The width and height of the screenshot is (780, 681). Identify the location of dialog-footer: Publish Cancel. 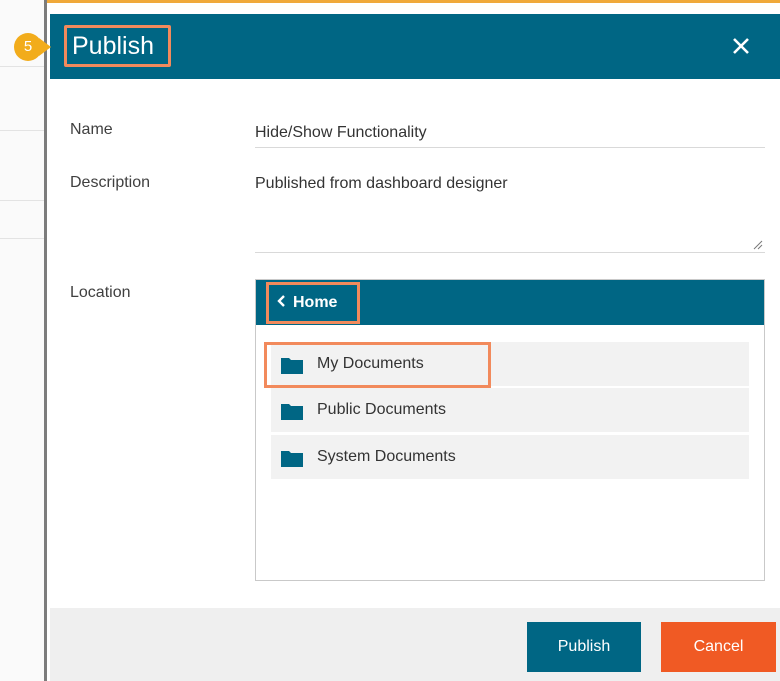
(415, 644).